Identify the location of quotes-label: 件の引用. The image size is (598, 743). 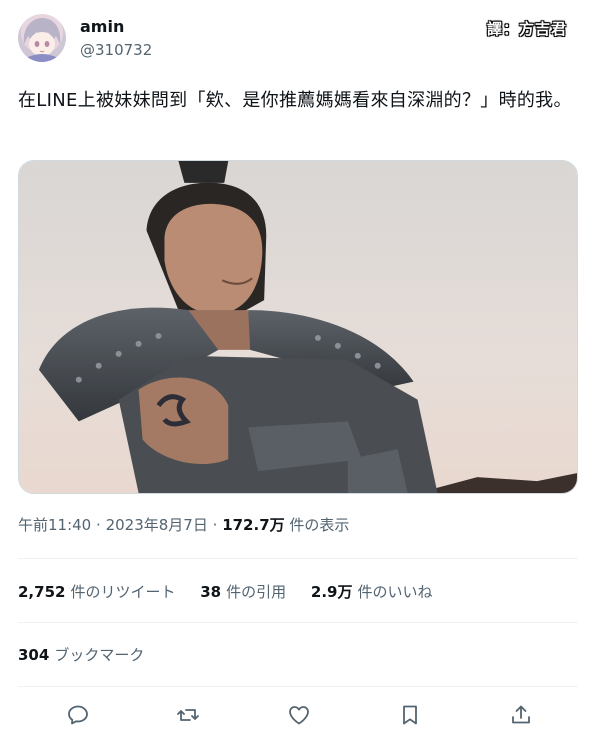
(256, 592).